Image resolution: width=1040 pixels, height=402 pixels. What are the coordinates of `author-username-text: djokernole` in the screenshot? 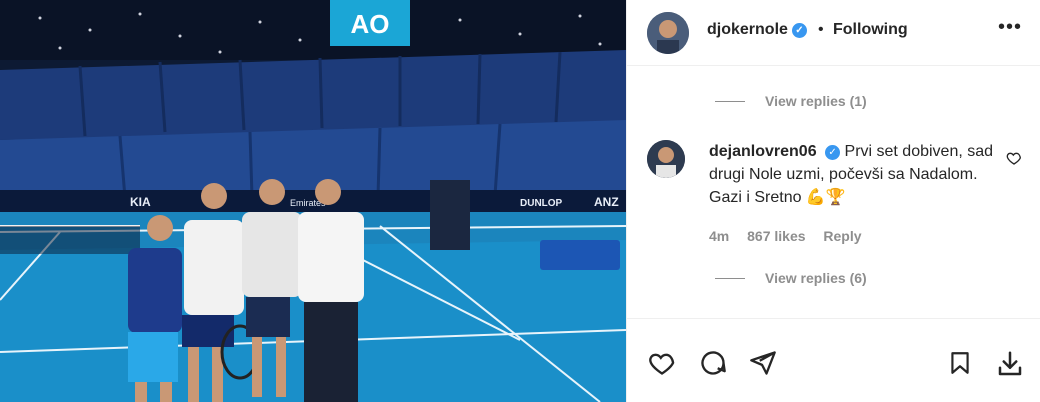 It's located at (747, 29).